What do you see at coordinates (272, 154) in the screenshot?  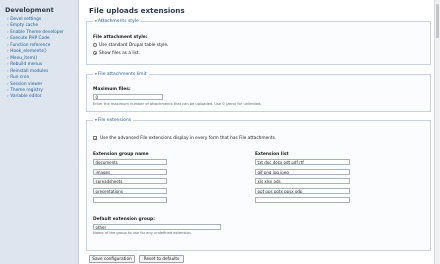 I see `extension-list-header: Extension list` at bounding box center [272, 154].